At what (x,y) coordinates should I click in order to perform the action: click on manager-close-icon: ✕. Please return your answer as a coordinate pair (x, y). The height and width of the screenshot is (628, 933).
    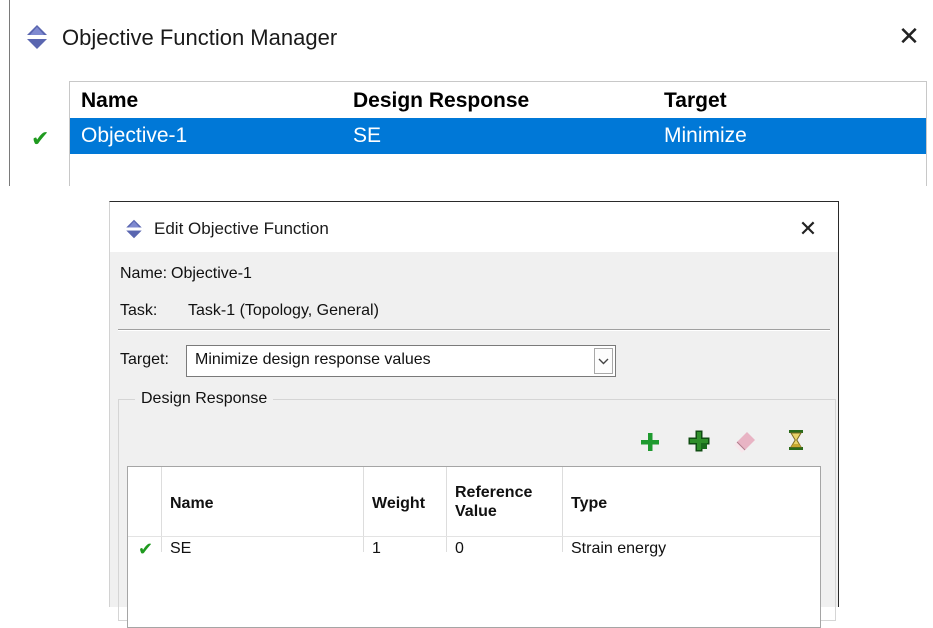
    Looking at the image, I should click on (909, 36).